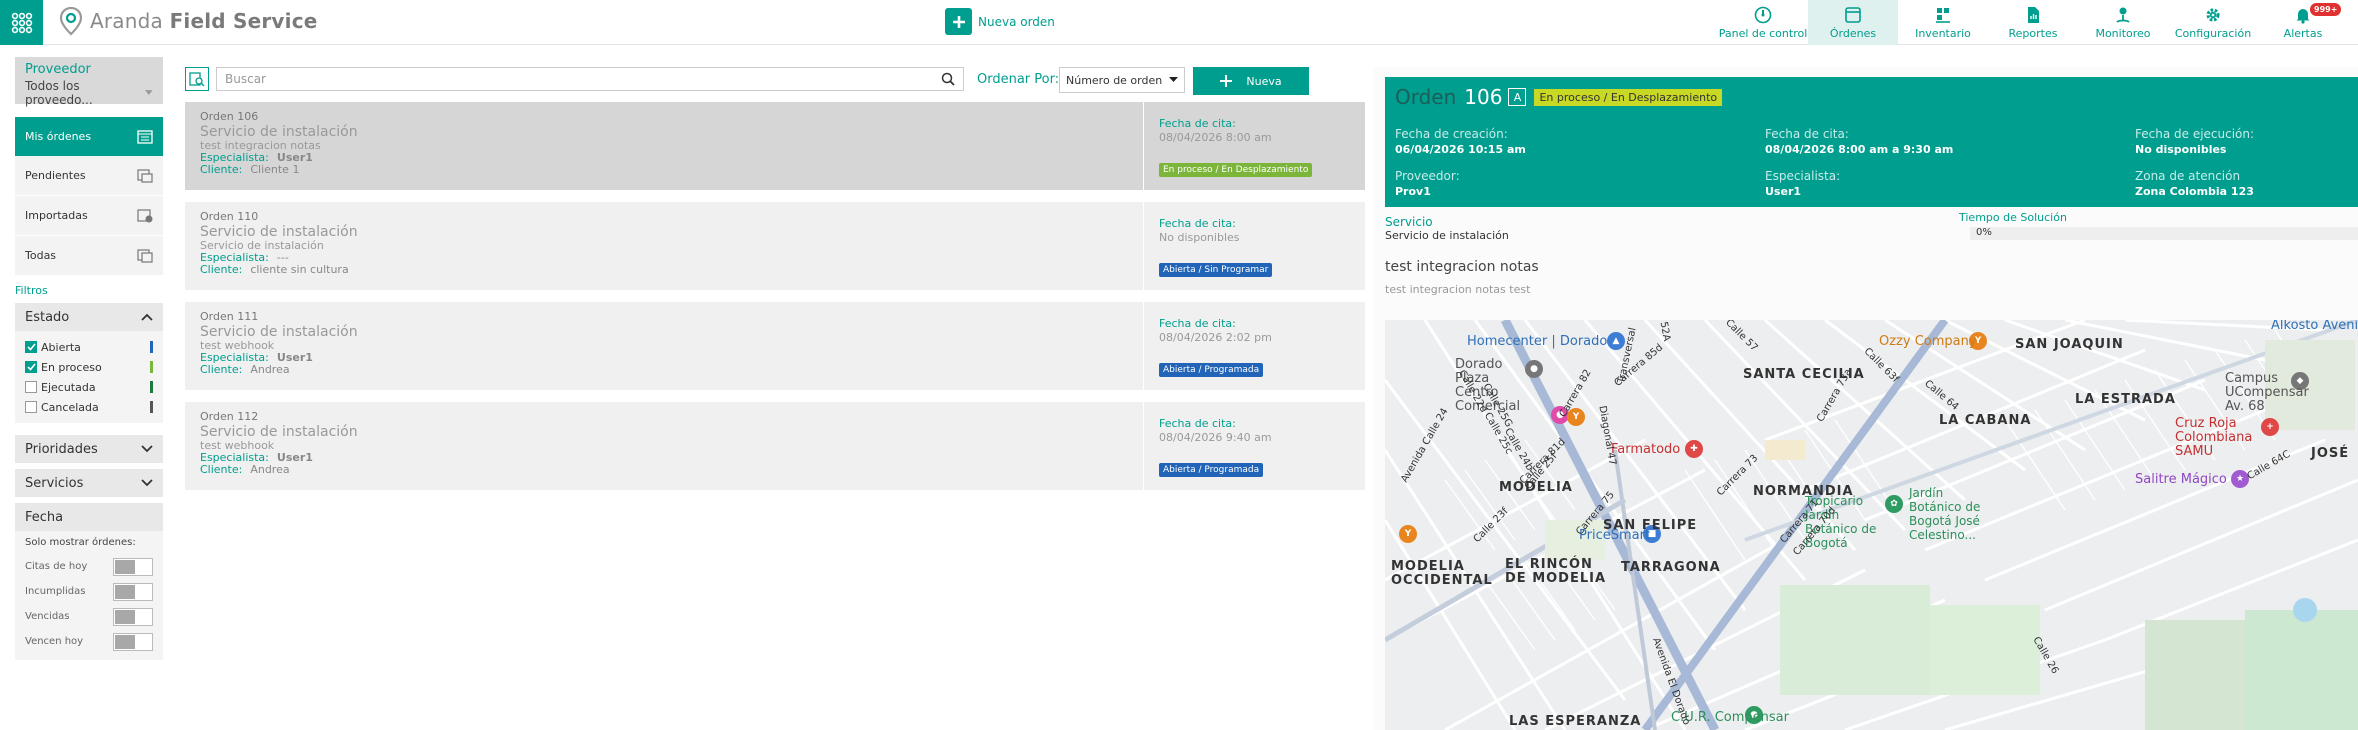  What do you see at coordinates (1763, 33) in the screenshot?
I see `nav-label: Panel de control` at bounding box center [1763, 33].